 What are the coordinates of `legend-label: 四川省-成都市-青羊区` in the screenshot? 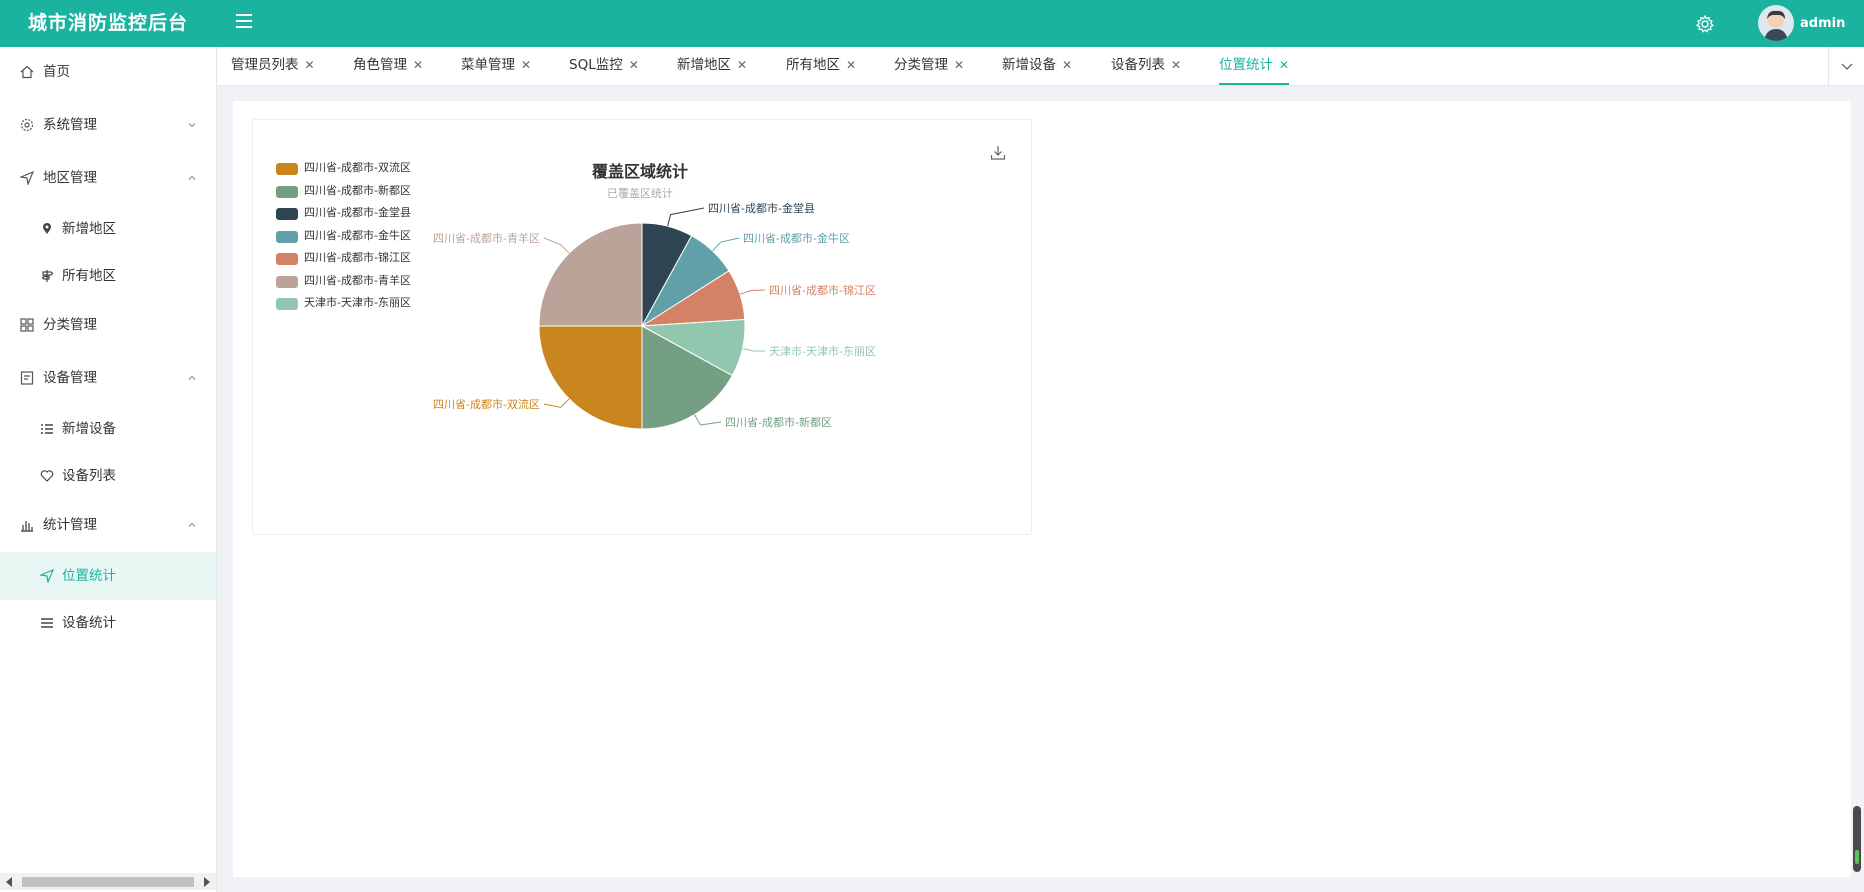 It's located at (357, 280).